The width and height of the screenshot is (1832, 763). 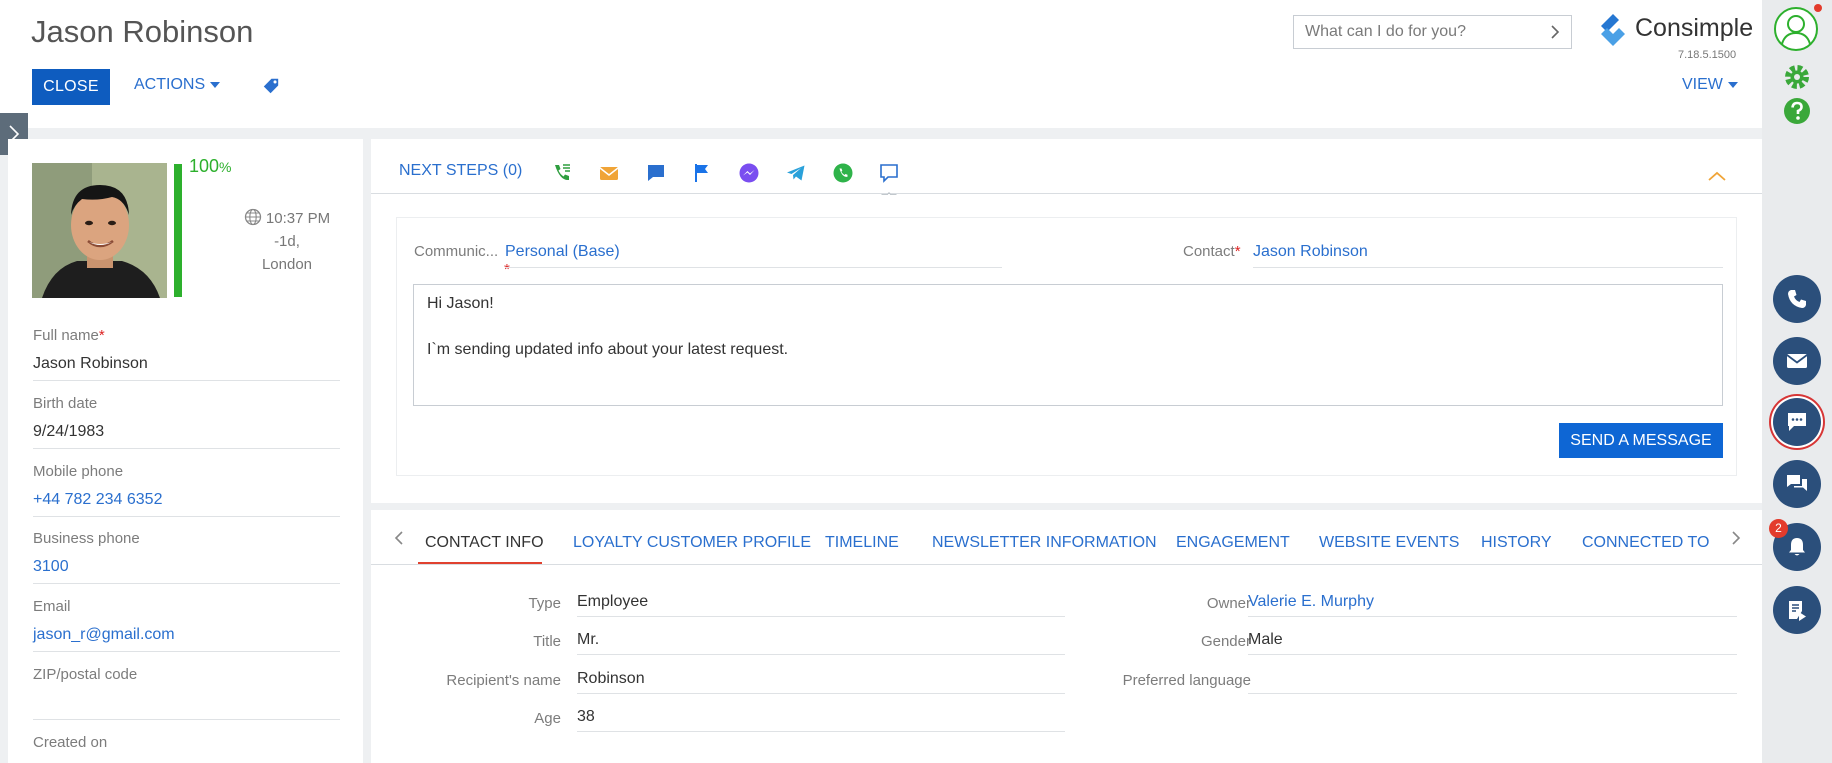 I want to click on tab-website-events: WEBSITE EVENTS, so click(x=1389, y=543).